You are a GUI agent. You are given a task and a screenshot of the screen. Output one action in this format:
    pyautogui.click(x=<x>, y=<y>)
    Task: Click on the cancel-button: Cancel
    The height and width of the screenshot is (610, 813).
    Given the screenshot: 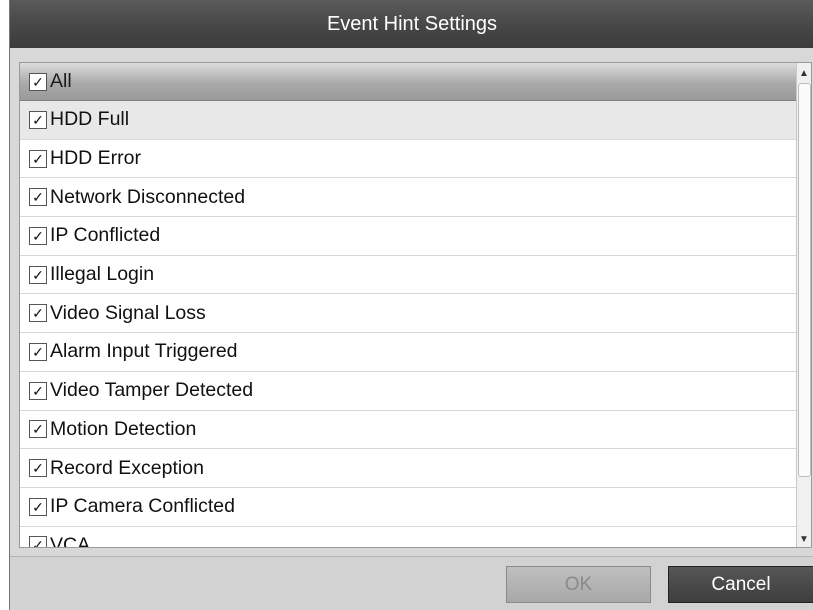 What is the action you would take?
    pyautogui.click(x=740, y=584)
    